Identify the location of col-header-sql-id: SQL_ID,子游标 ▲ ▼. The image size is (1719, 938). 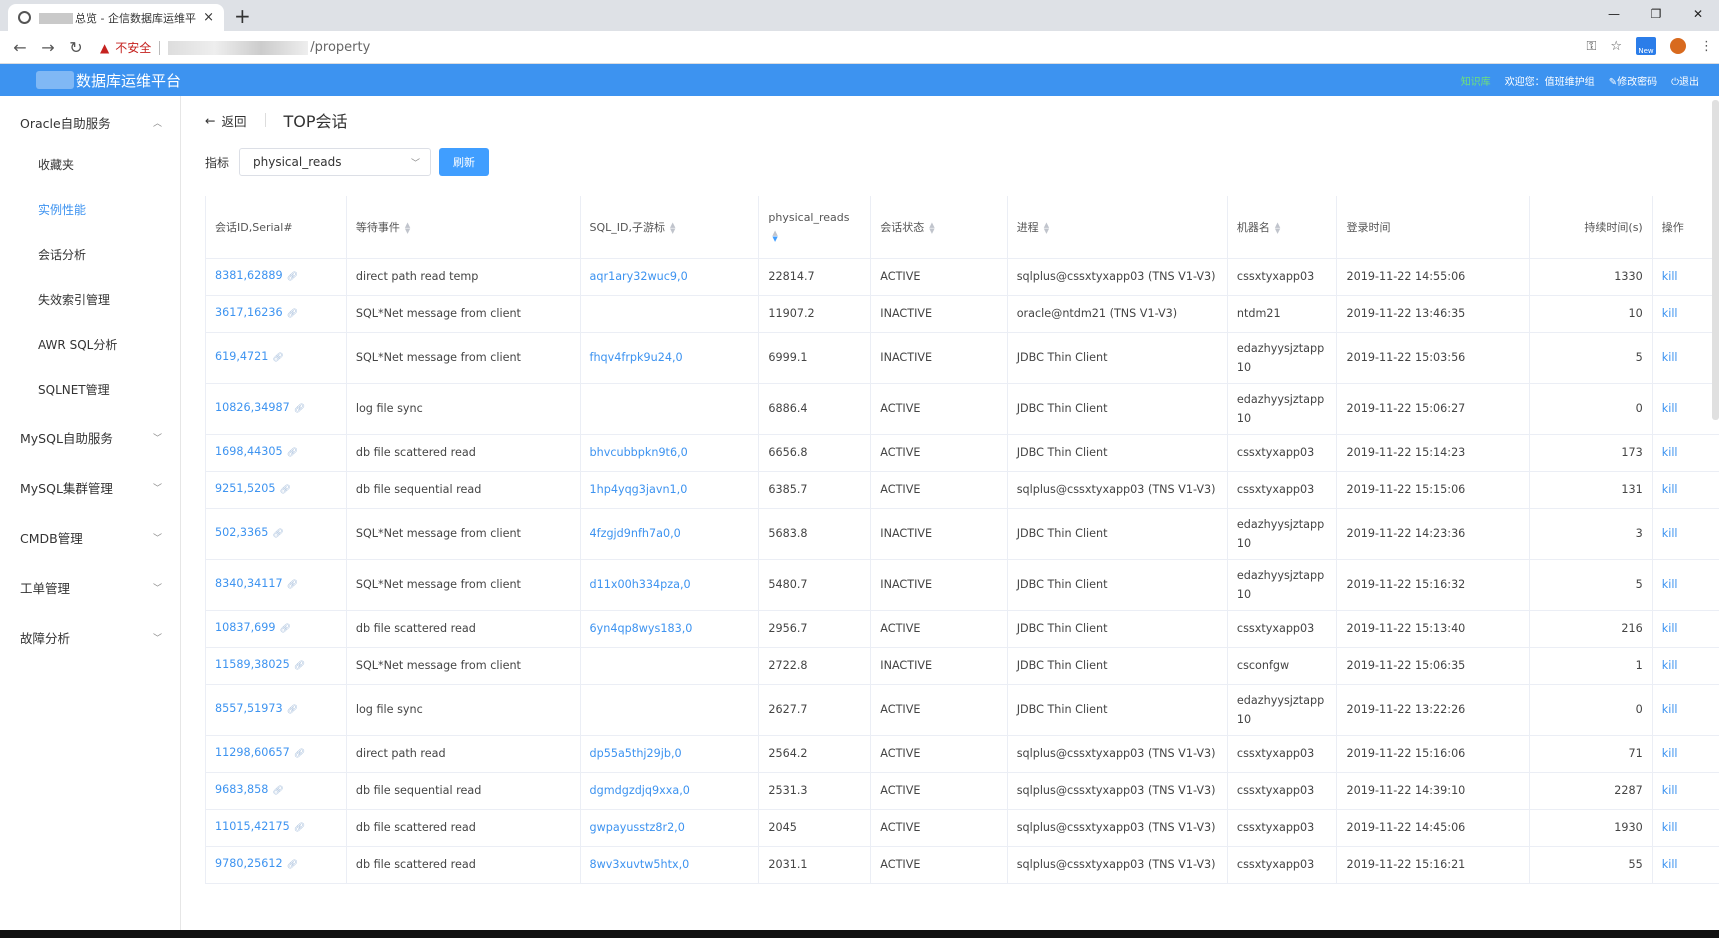
(669, 227).